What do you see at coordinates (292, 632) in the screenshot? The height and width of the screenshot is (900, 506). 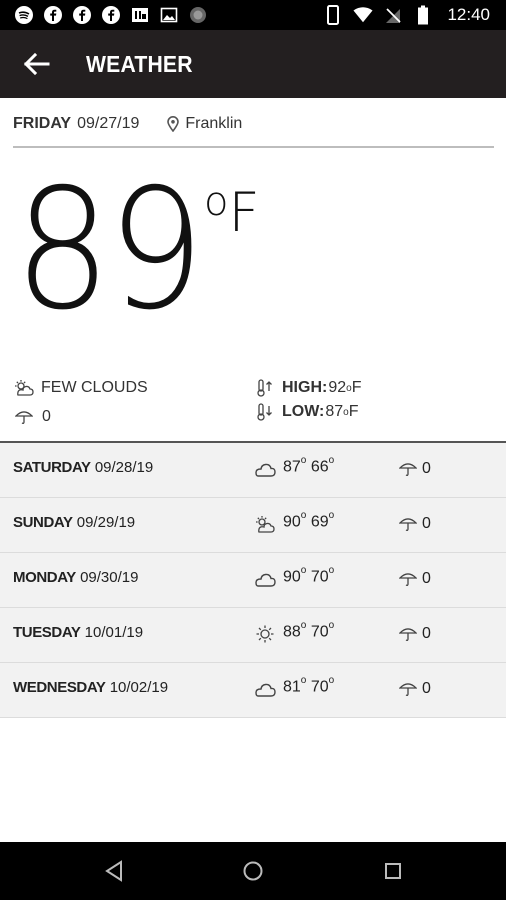 I see `forecast-high: 88` at bounding box center [292, 632].